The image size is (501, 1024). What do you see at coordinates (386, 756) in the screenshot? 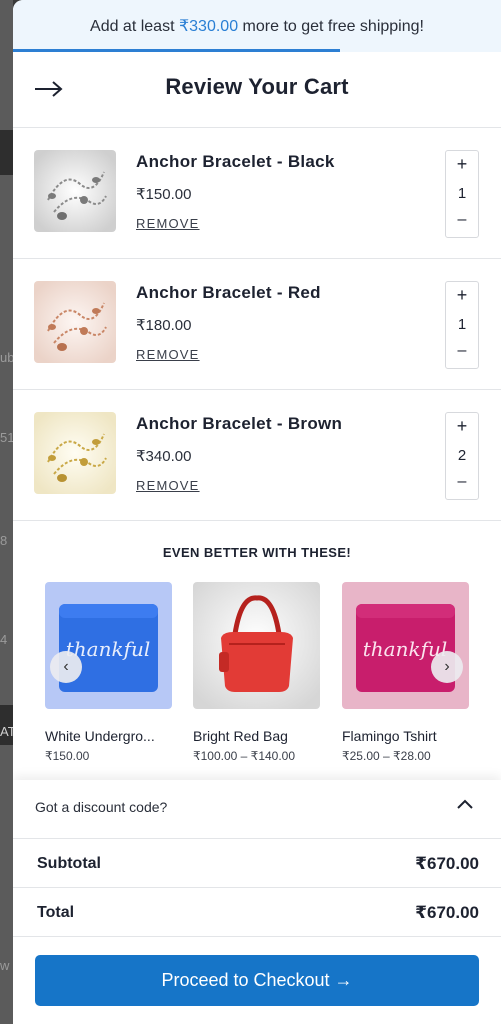
I see `product-price: ₹25.00 – ₹28.00` at bounding box center [386, 756].